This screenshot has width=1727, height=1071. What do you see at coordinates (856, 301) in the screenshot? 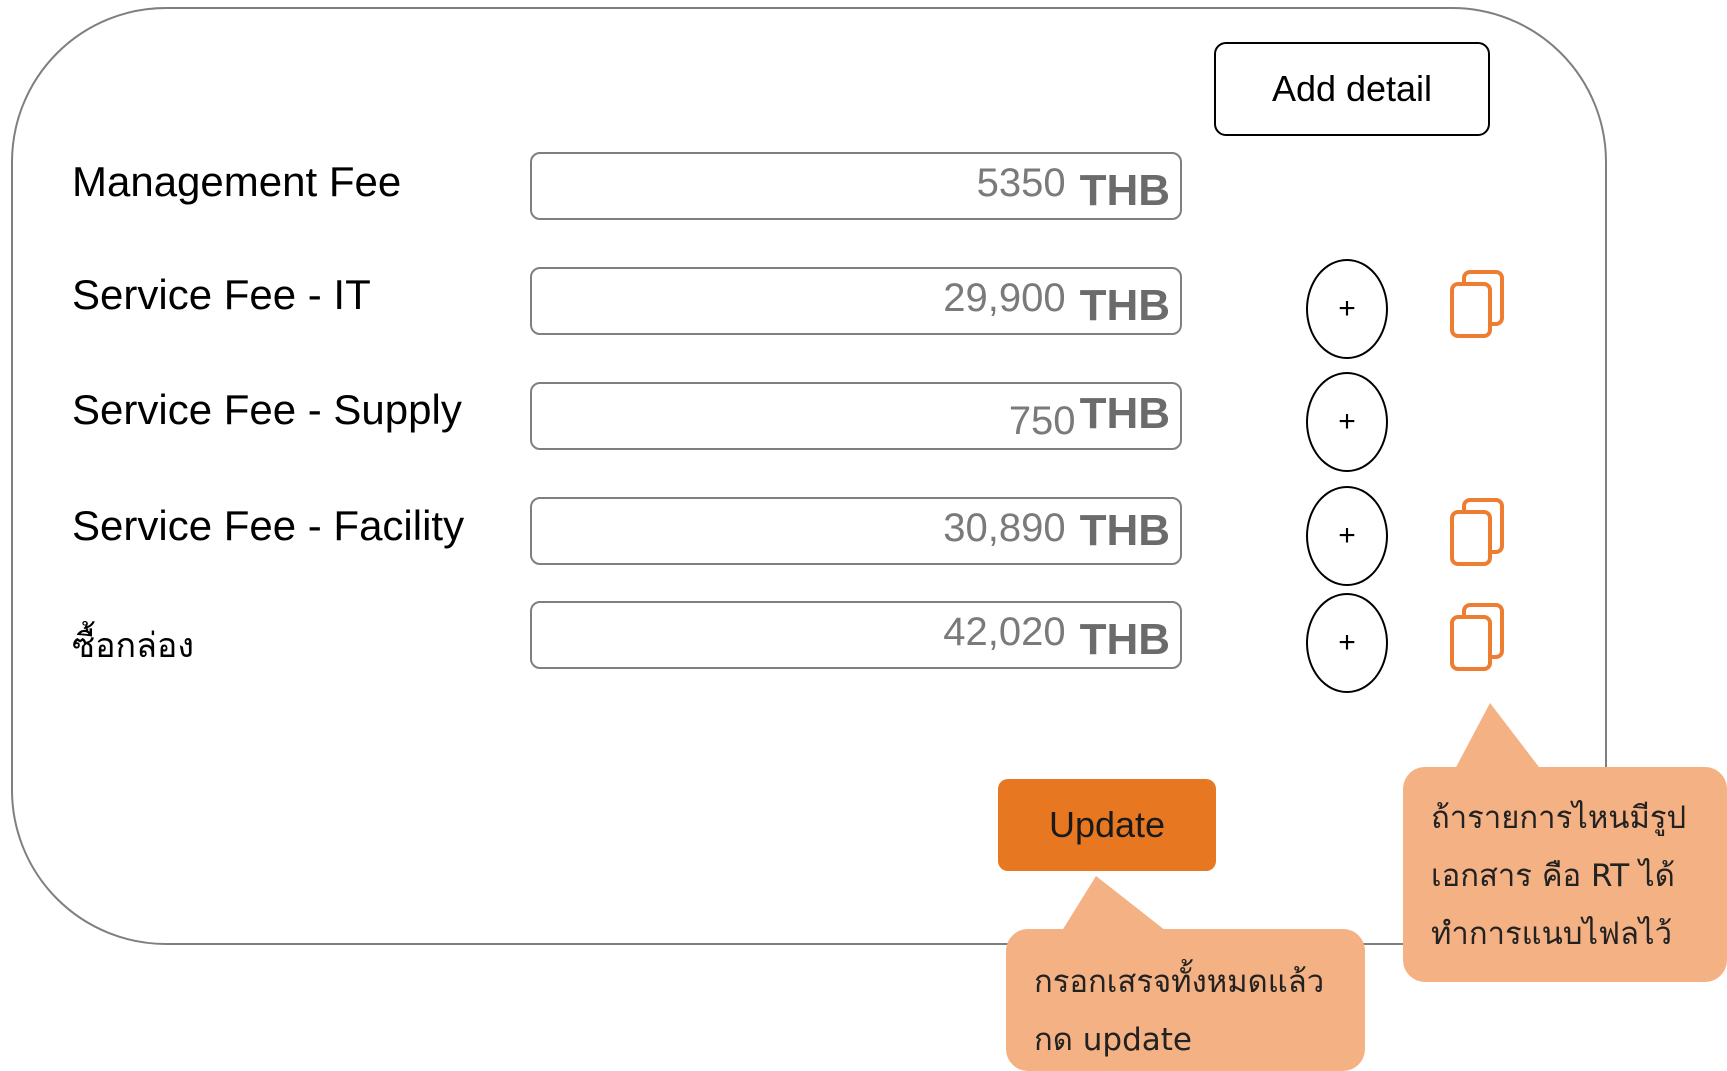
I see `amount-field-service-fee-it: 29,900 THB` at bounding box center [856, 301].